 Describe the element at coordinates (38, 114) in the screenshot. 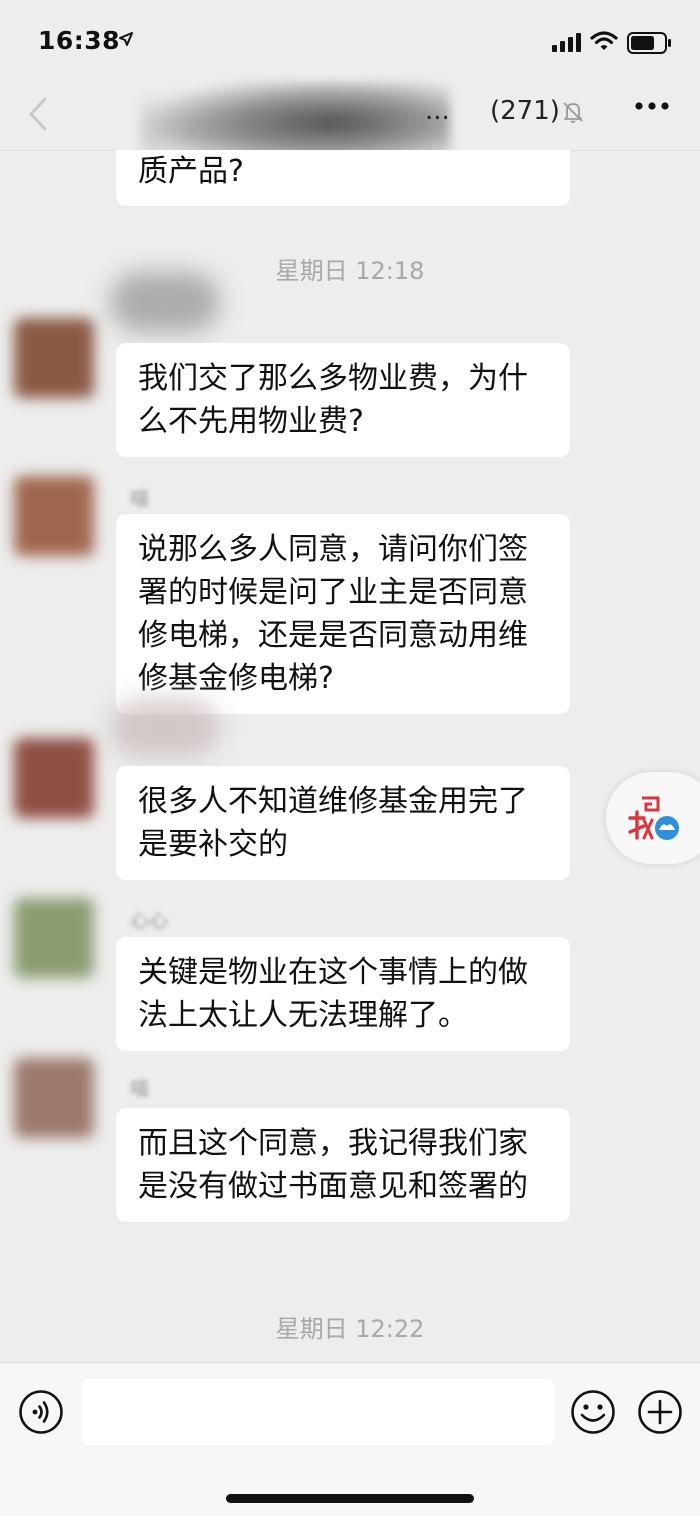

I see `chevron-left-icon` at that location.